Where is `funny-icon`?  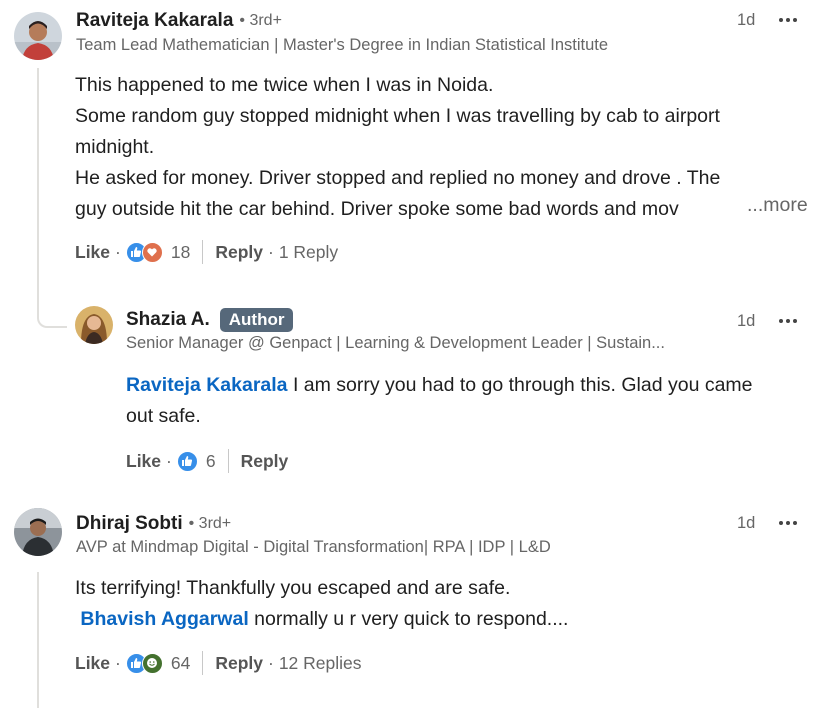 funny-icon is located at coordinates (152, 663).